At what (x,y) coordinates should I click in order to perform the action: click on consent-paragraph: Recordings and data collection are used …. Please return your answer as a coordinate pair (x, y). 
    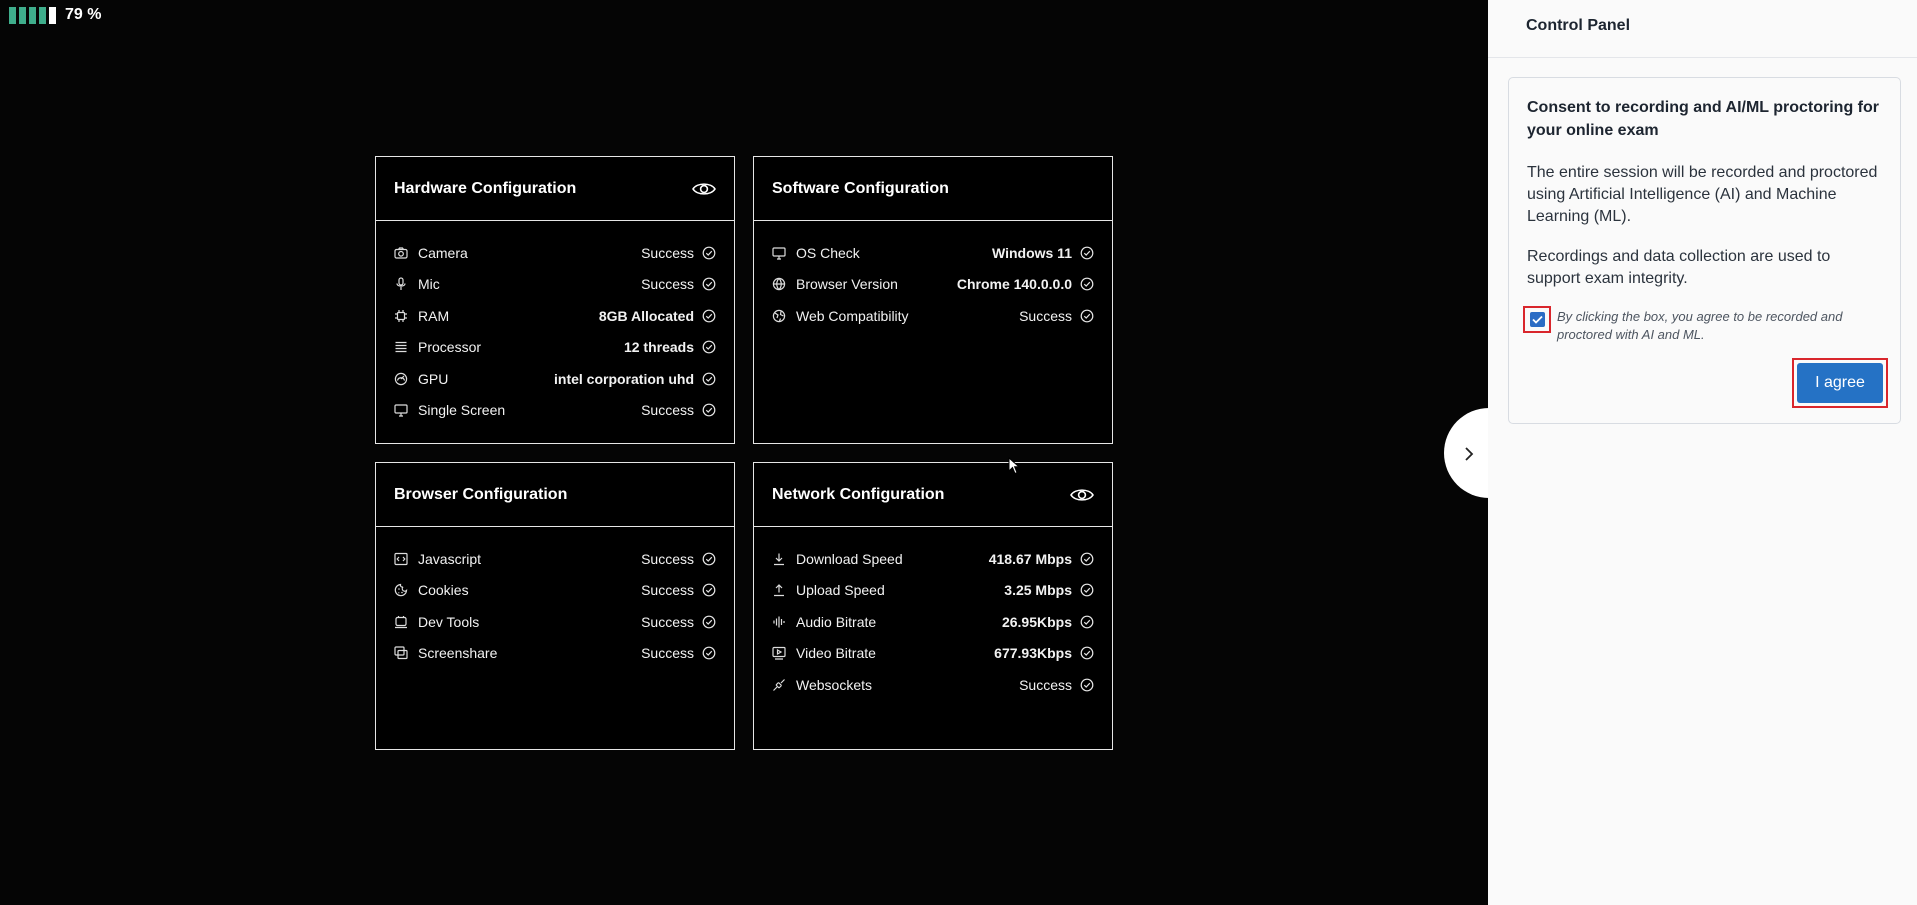
    Looking at the image, I should click on (1679, 267).